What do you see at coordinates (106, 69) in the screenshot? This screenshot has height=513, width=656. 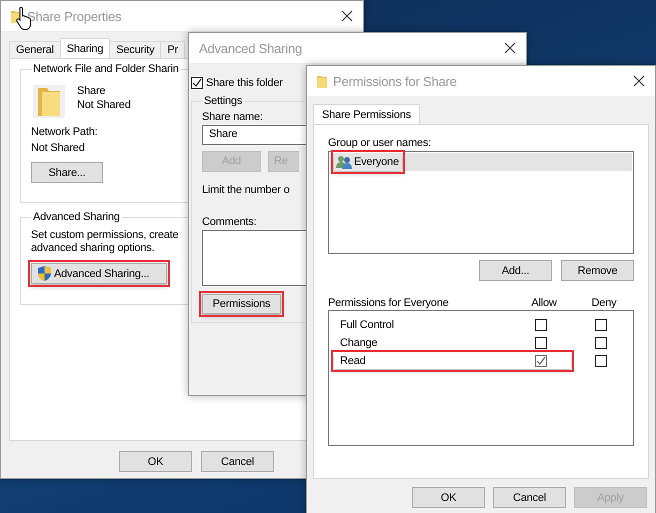 I see `group-heading: Network File and Folder Sharin` at bounding box center [106, 69].